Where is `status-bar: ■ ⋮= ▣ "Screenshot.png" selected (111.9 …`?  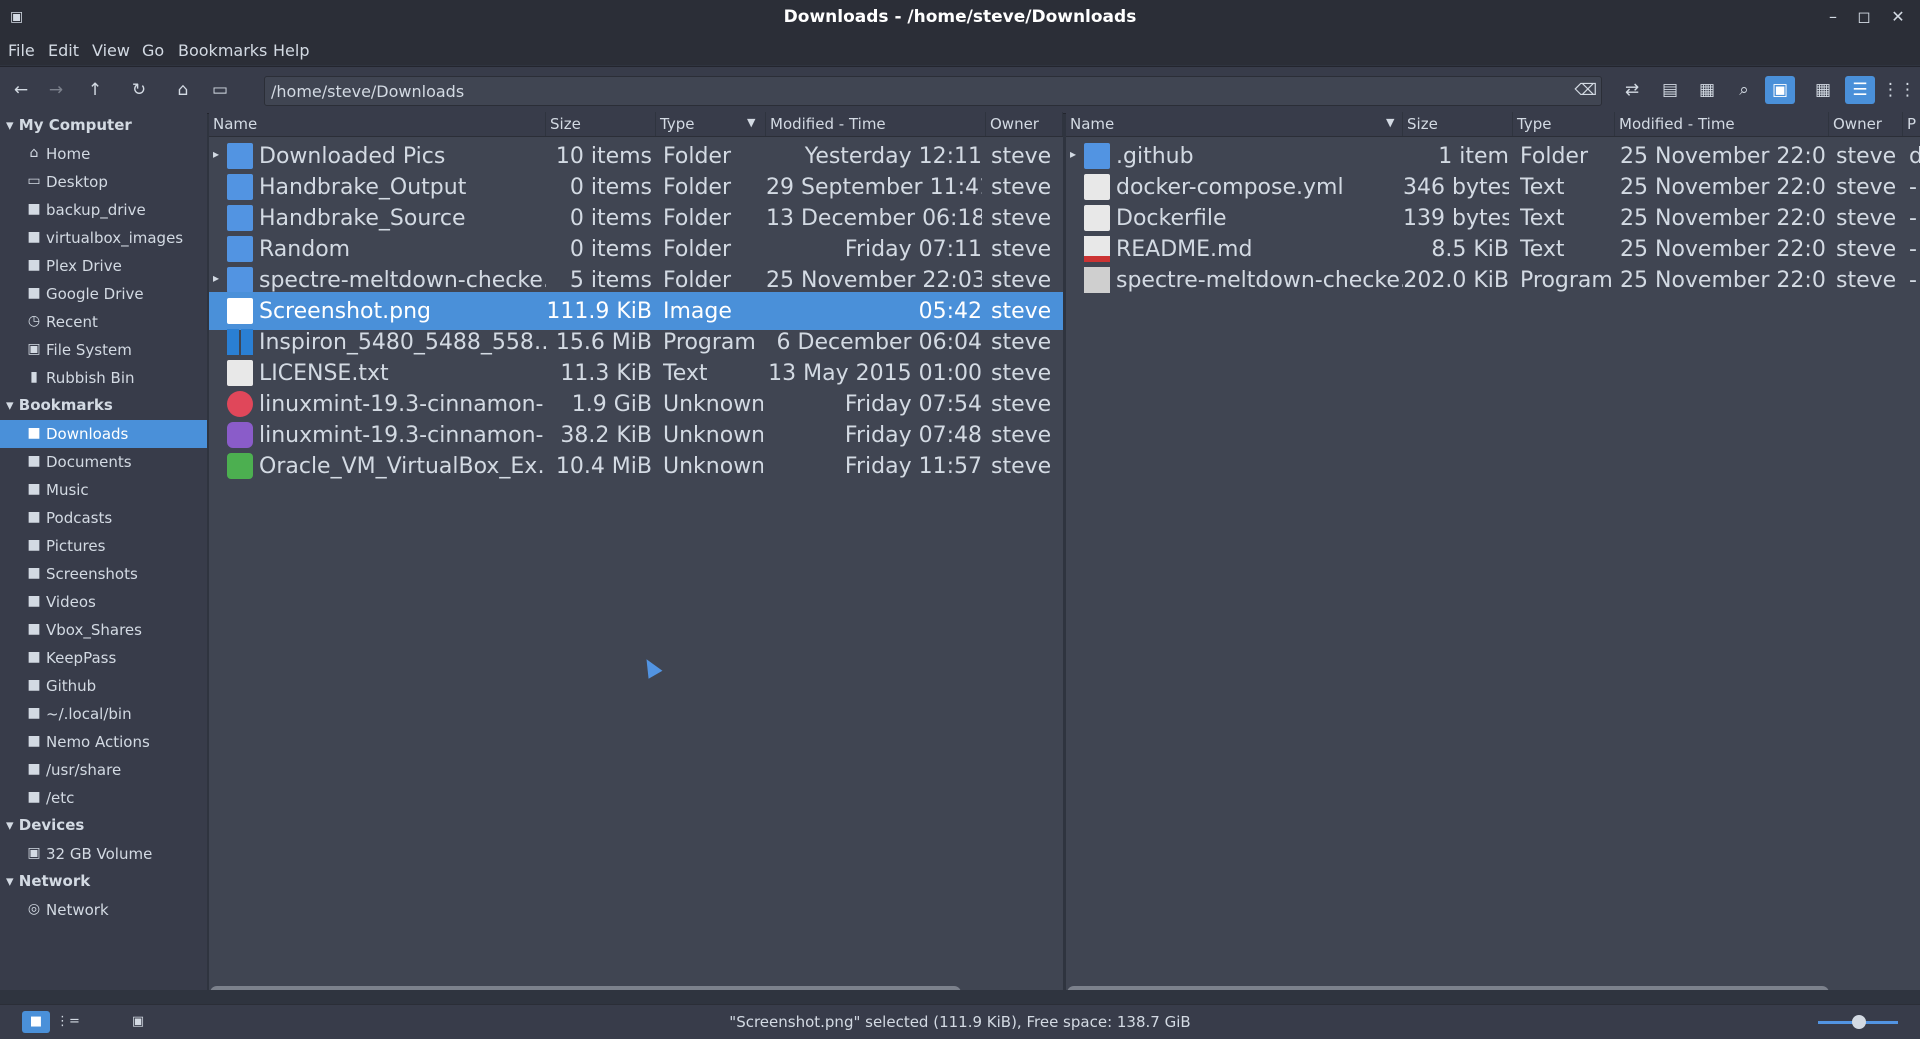
status-bar: ■ ⋮= ▣ "Screenshot.png" selected (111.9 … is located at coordinates (960, 1021).